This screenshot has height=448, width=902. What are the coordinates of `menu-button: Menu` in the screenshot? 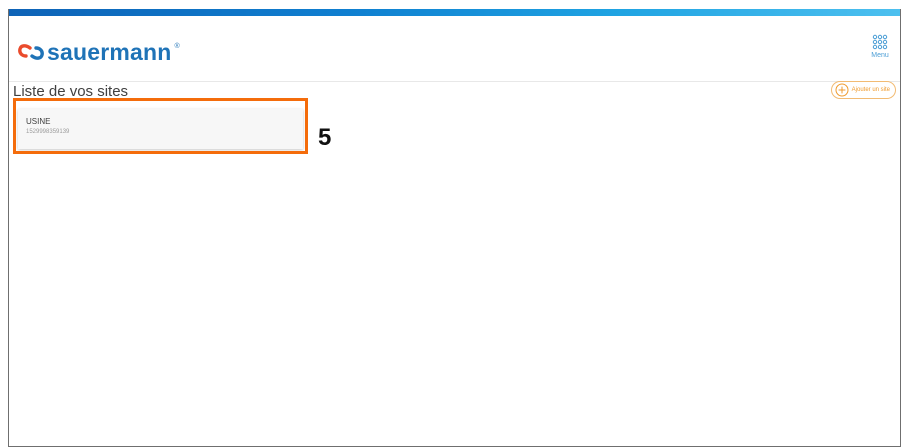 It's located at (880, 49).